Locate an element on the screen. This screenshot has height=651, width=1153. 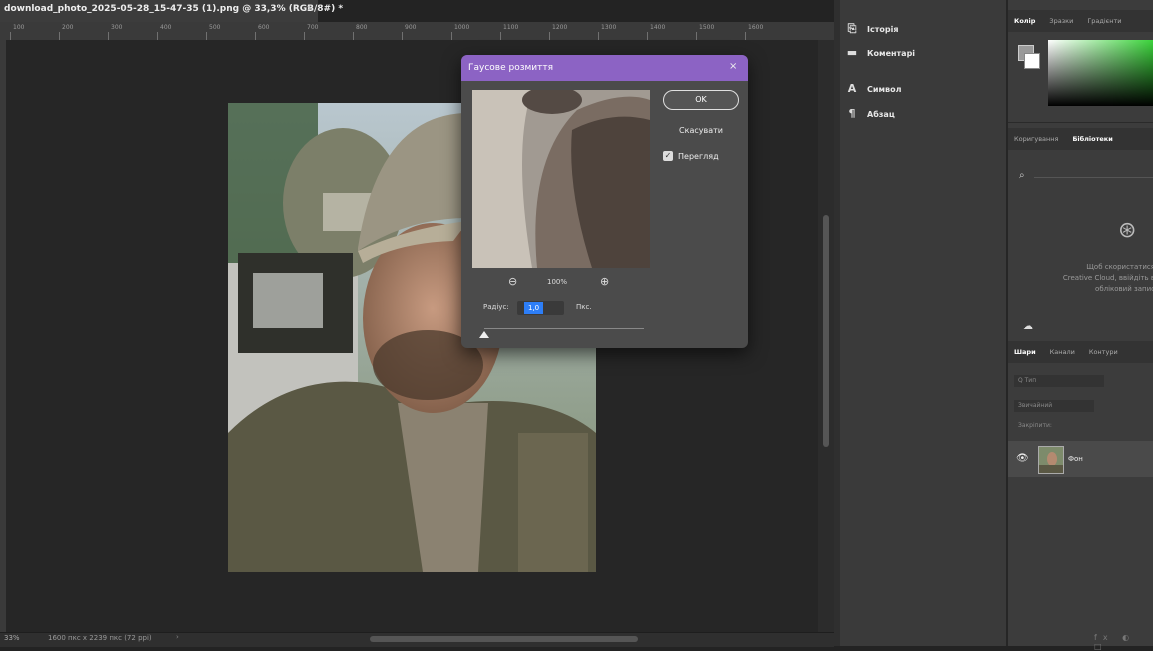
radius-slider-thumb is located at coordinates (484, 334).